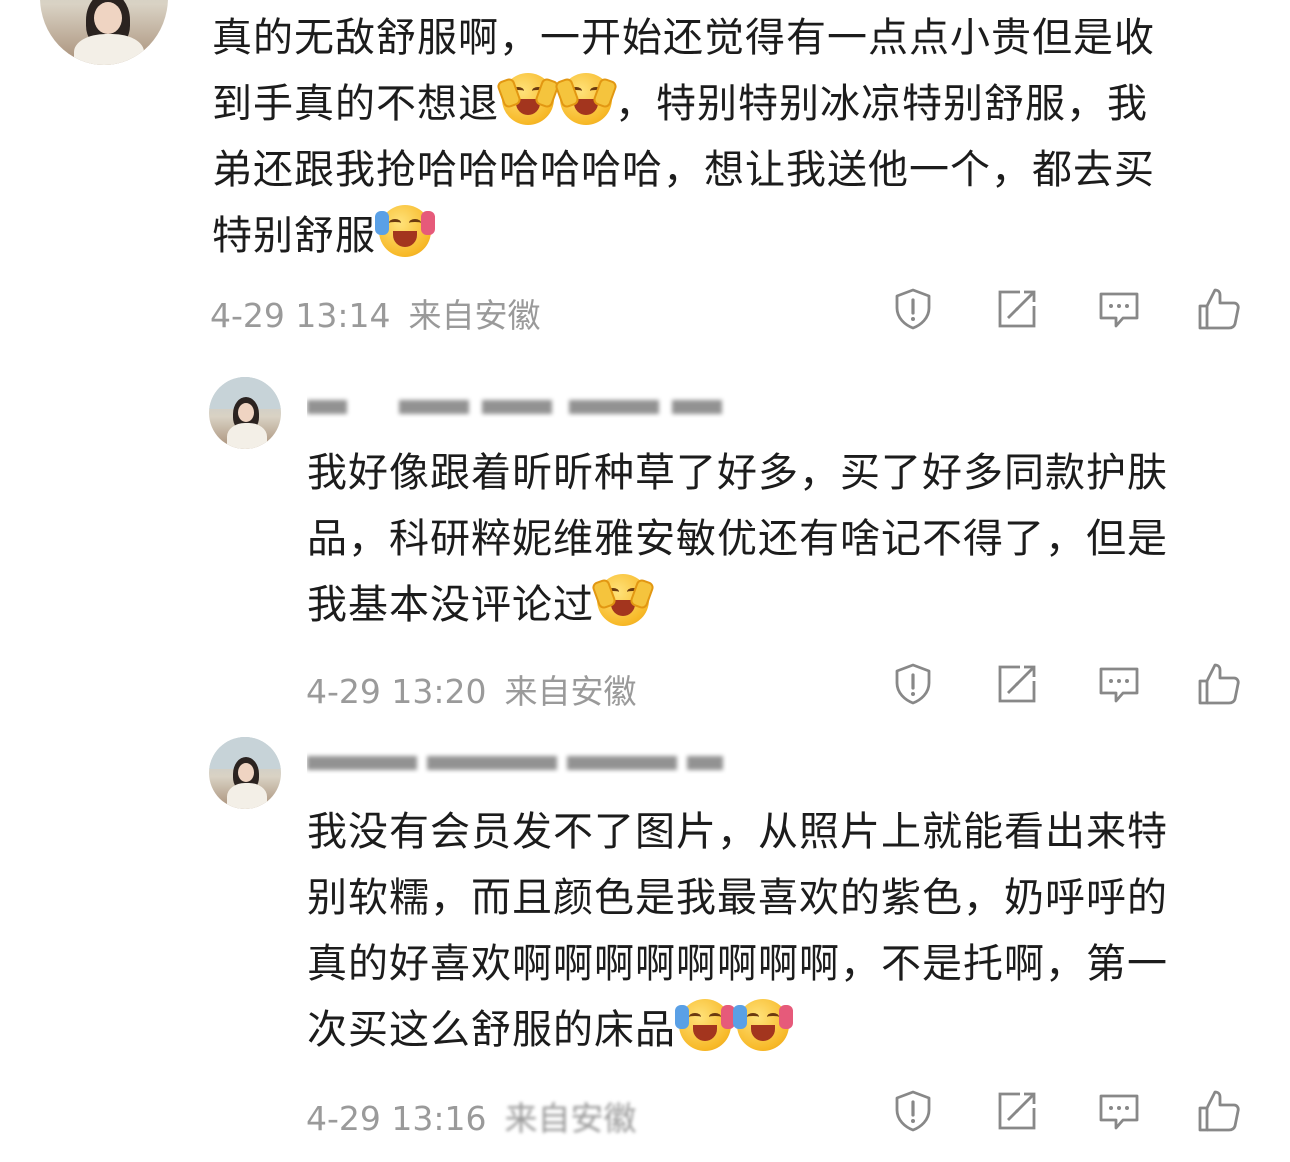 The height and width of the screenshot is (1162, 1290). I want to click on comment-text-segment: ，特别特别冰凉特别舒服，我, so click(881, 104).